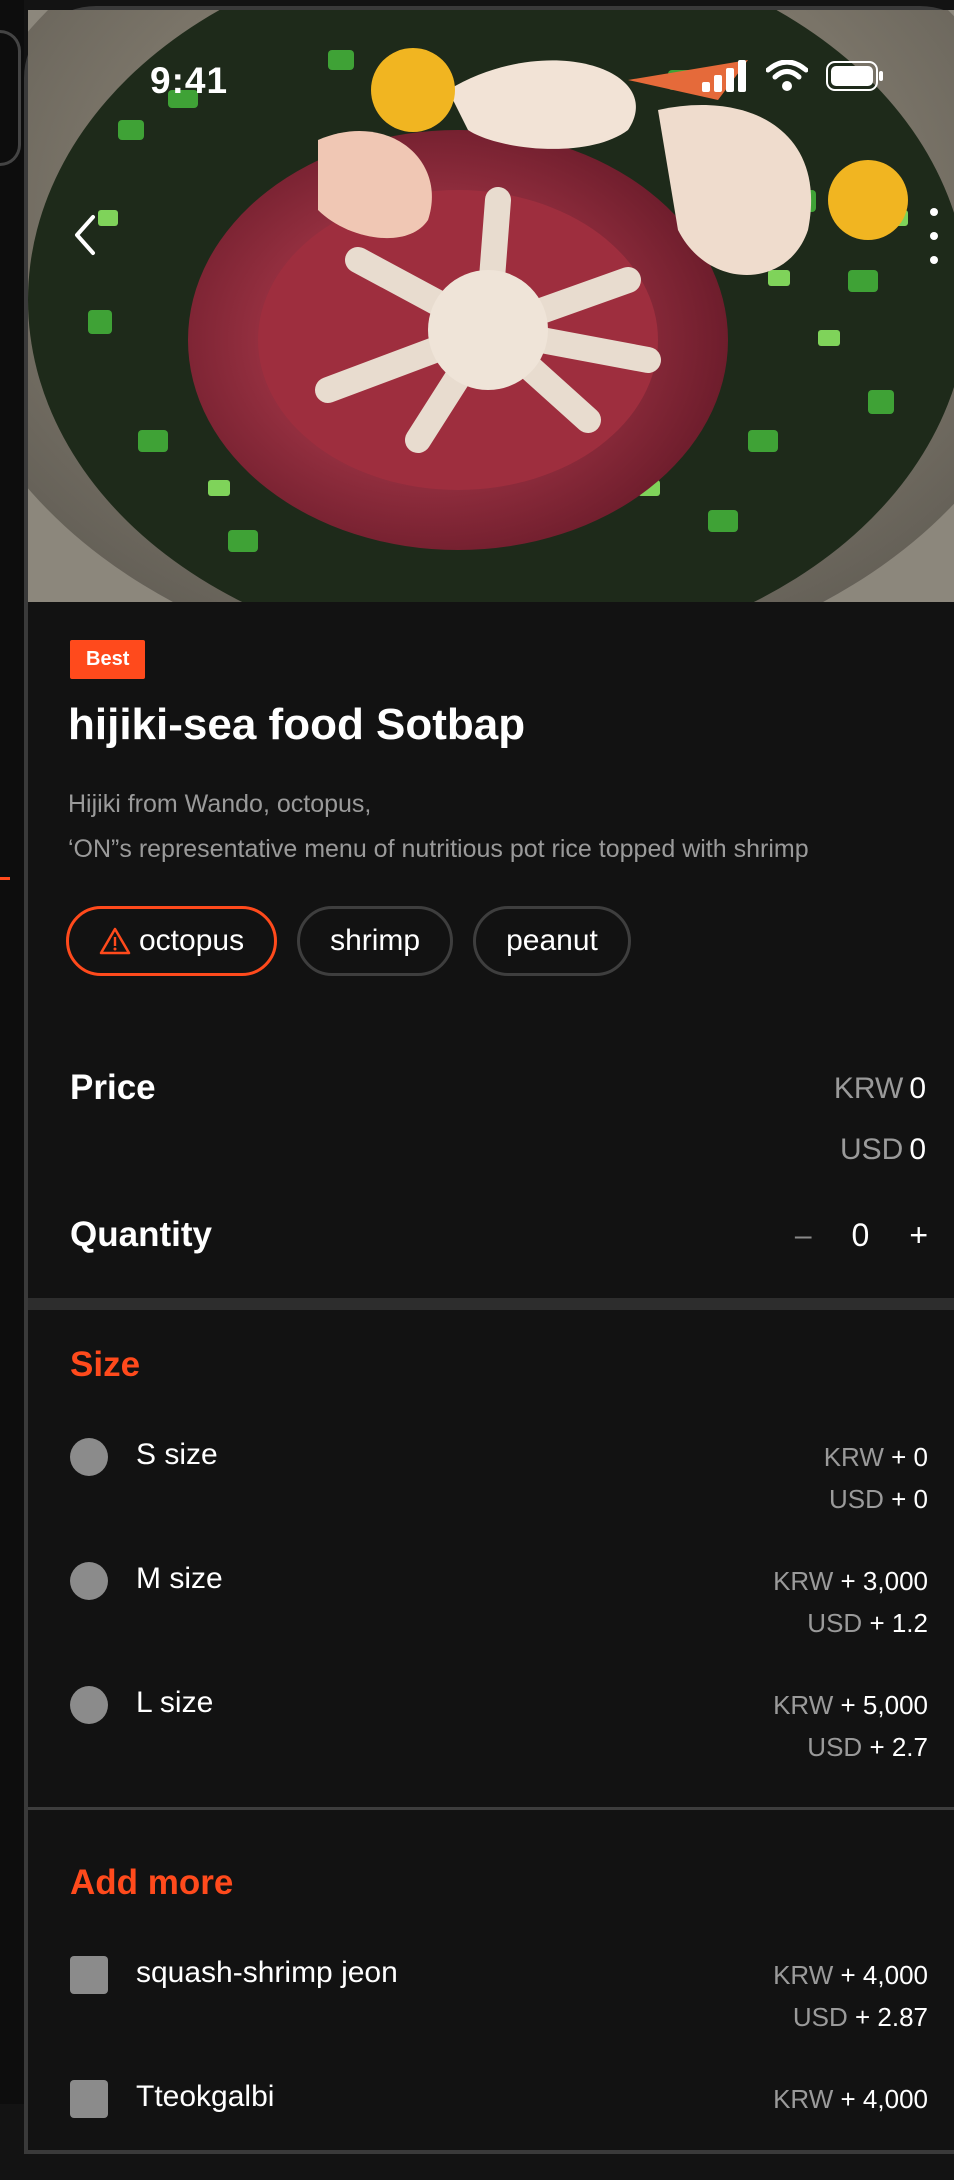 The height and width of the screenshot is (2180, 954). What do you see at coordinates (898, 1747) in the screenshot?
I see `usd-addon: + 2.7` at bounding box center [898, 1747].